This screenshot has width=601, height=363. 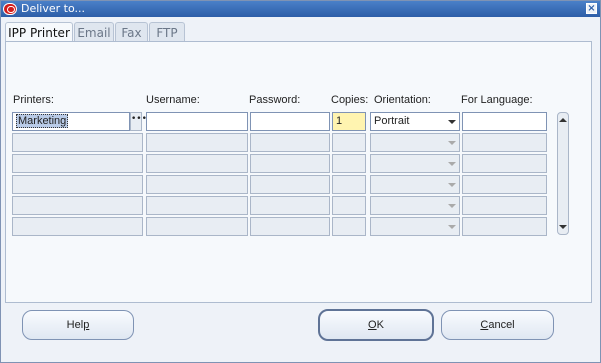 What do you see at coordinates (376, 325) in the screenshot?
I see `ok-button: OK` at bounding box center [376, 325].